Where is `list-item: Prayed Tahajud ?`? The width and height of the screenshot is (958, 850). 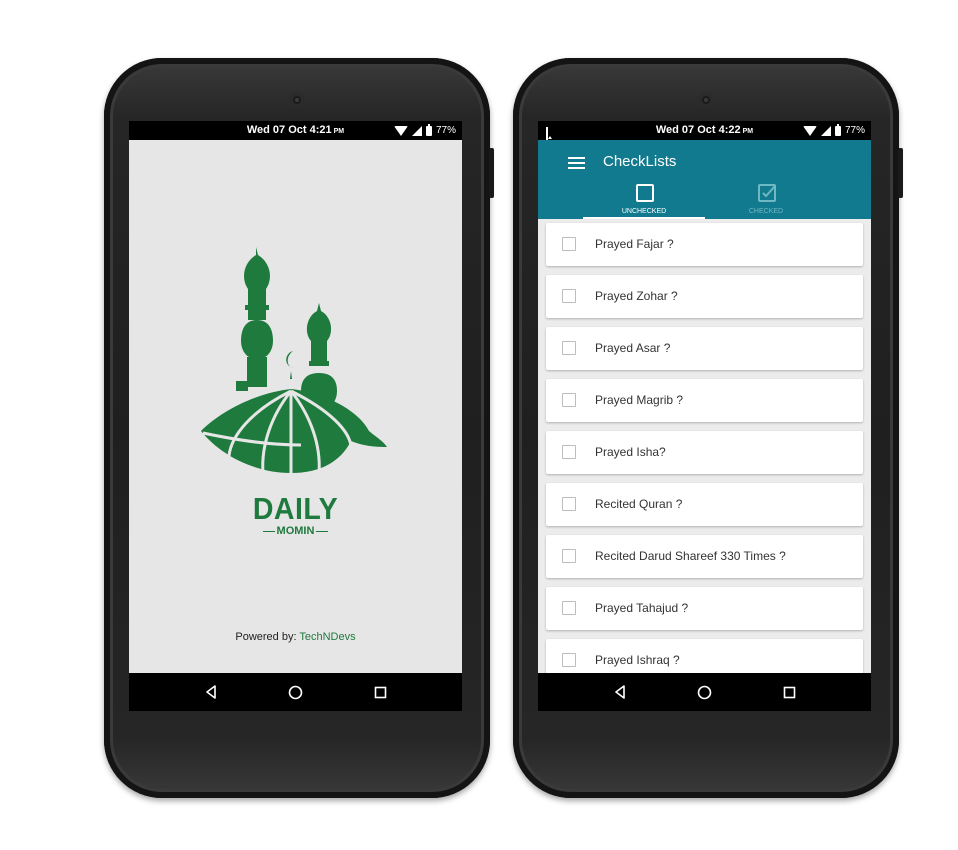 list-item: Prayed Tahajud ? is located at coordinates (704, 608).